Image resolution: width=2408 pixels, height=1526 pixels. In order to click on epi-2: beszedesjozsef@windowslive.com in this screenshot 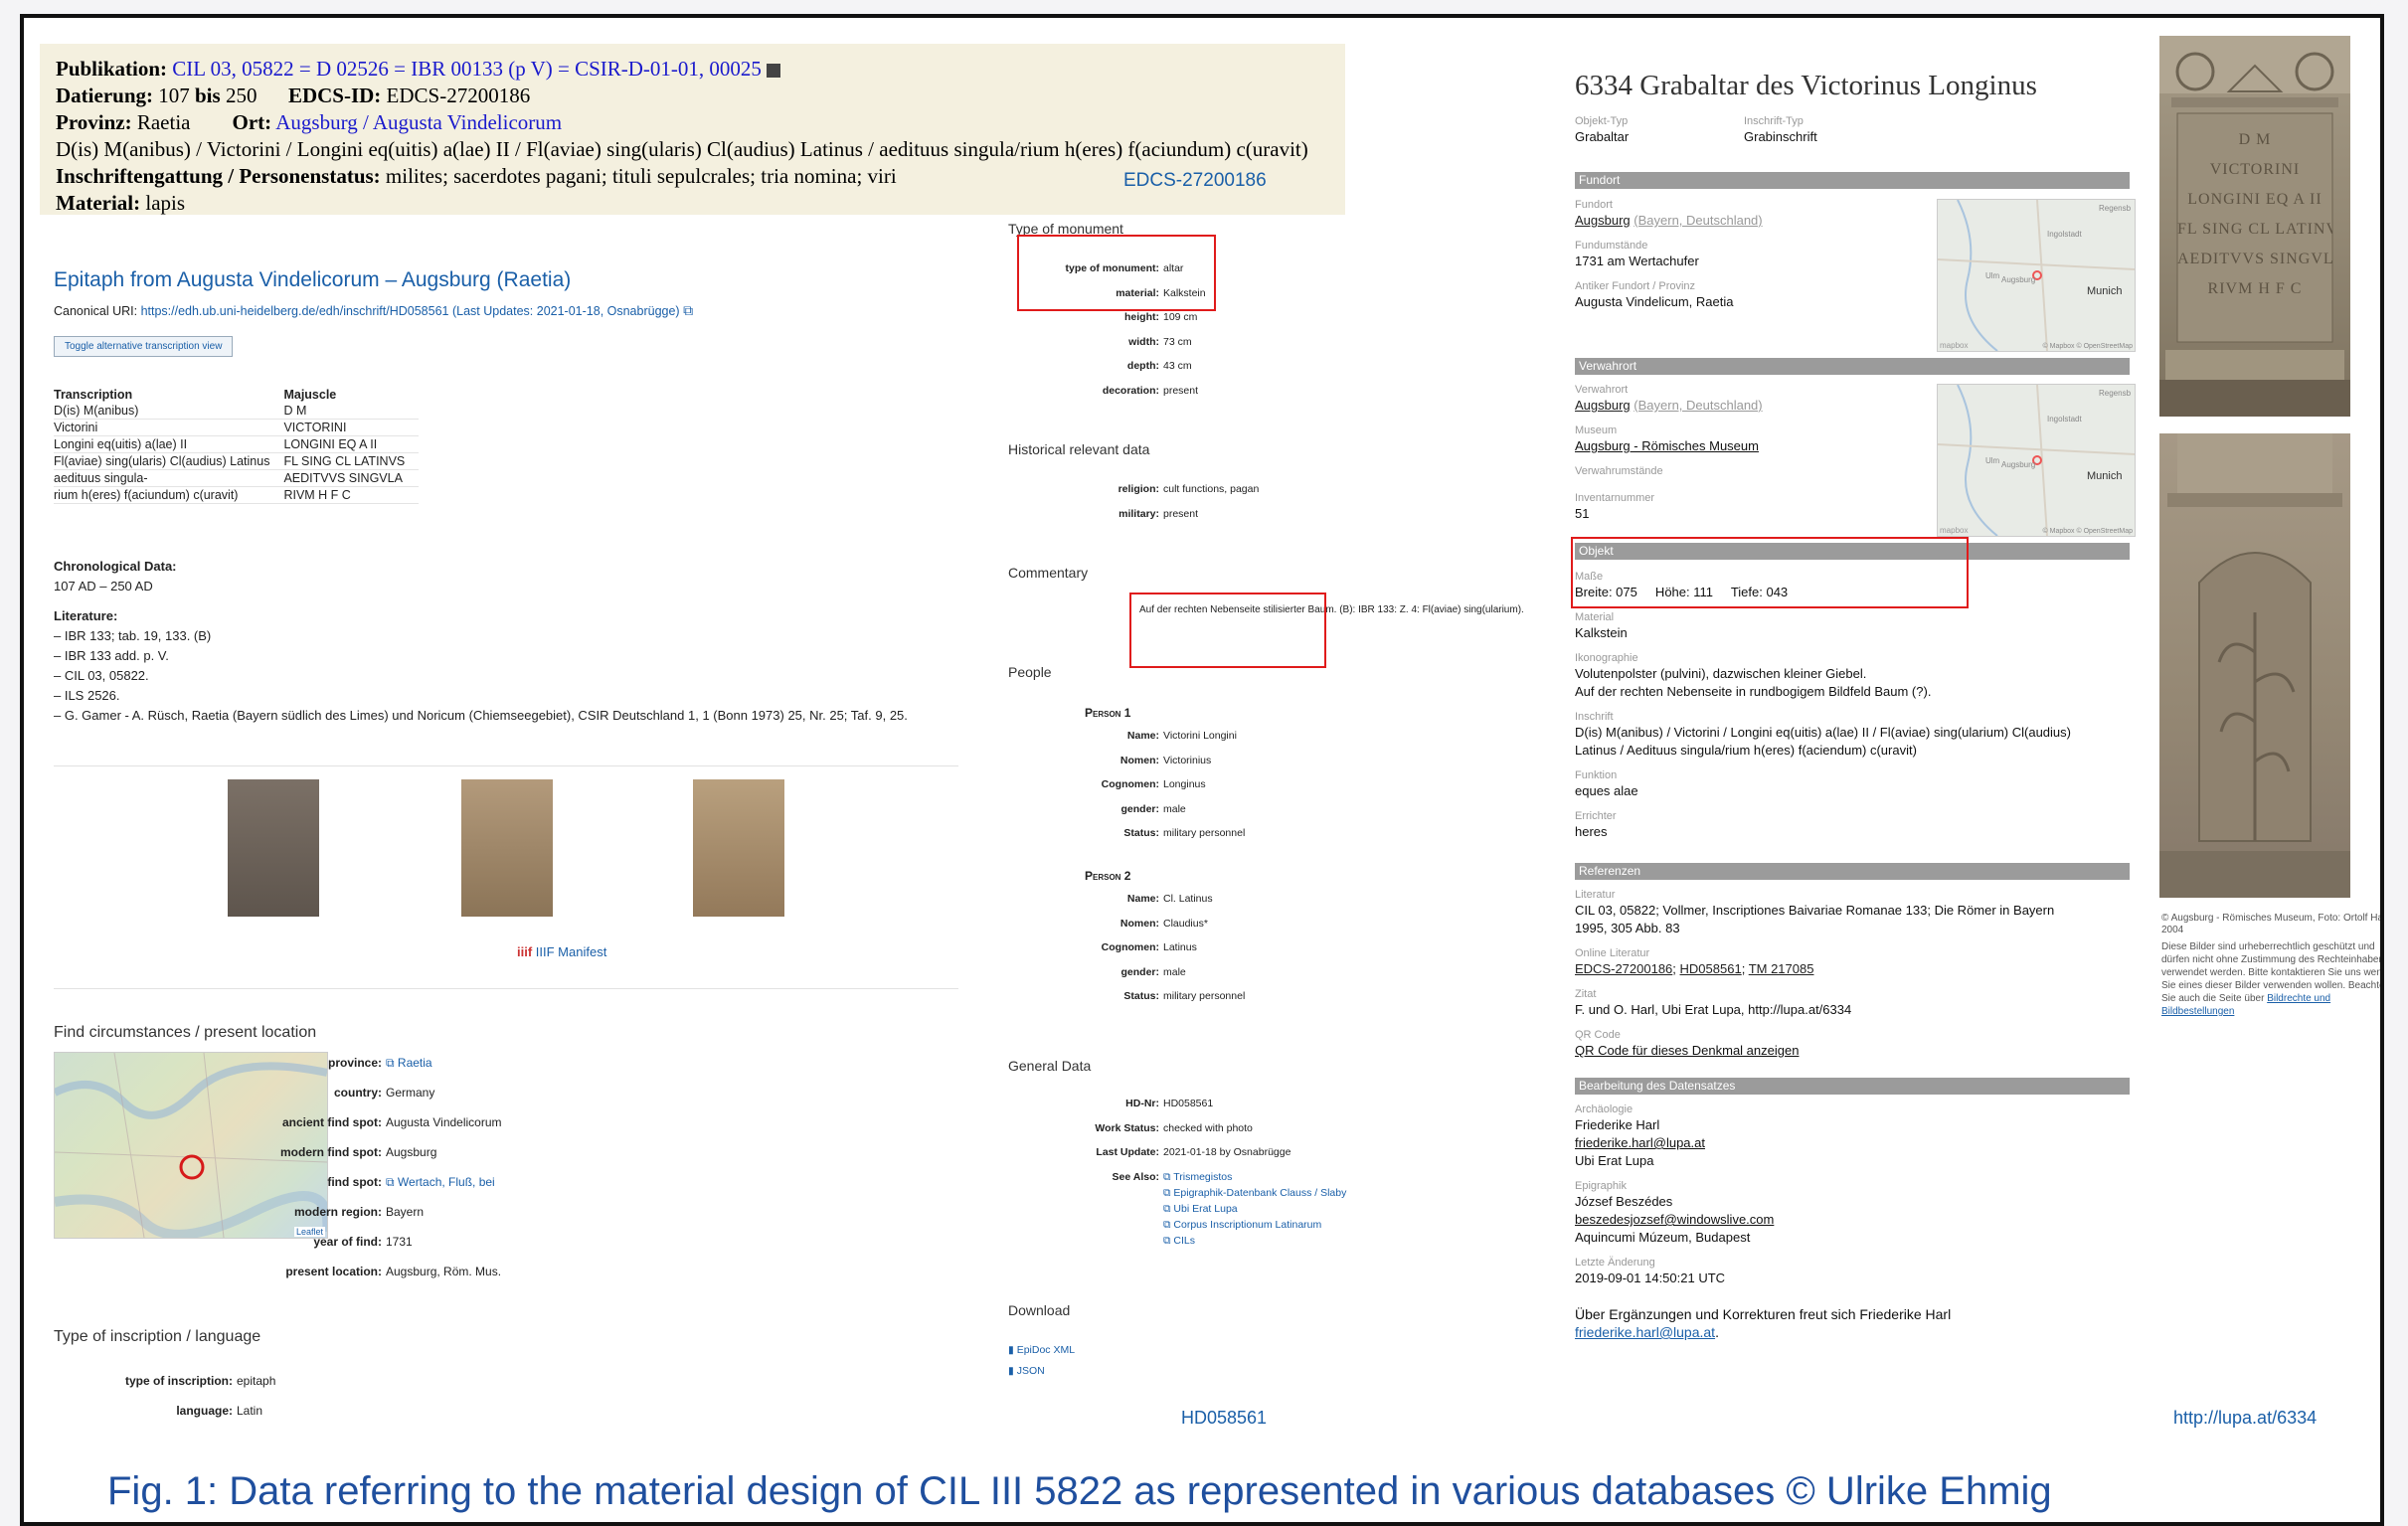, I will do `click(1674, 1220)`.